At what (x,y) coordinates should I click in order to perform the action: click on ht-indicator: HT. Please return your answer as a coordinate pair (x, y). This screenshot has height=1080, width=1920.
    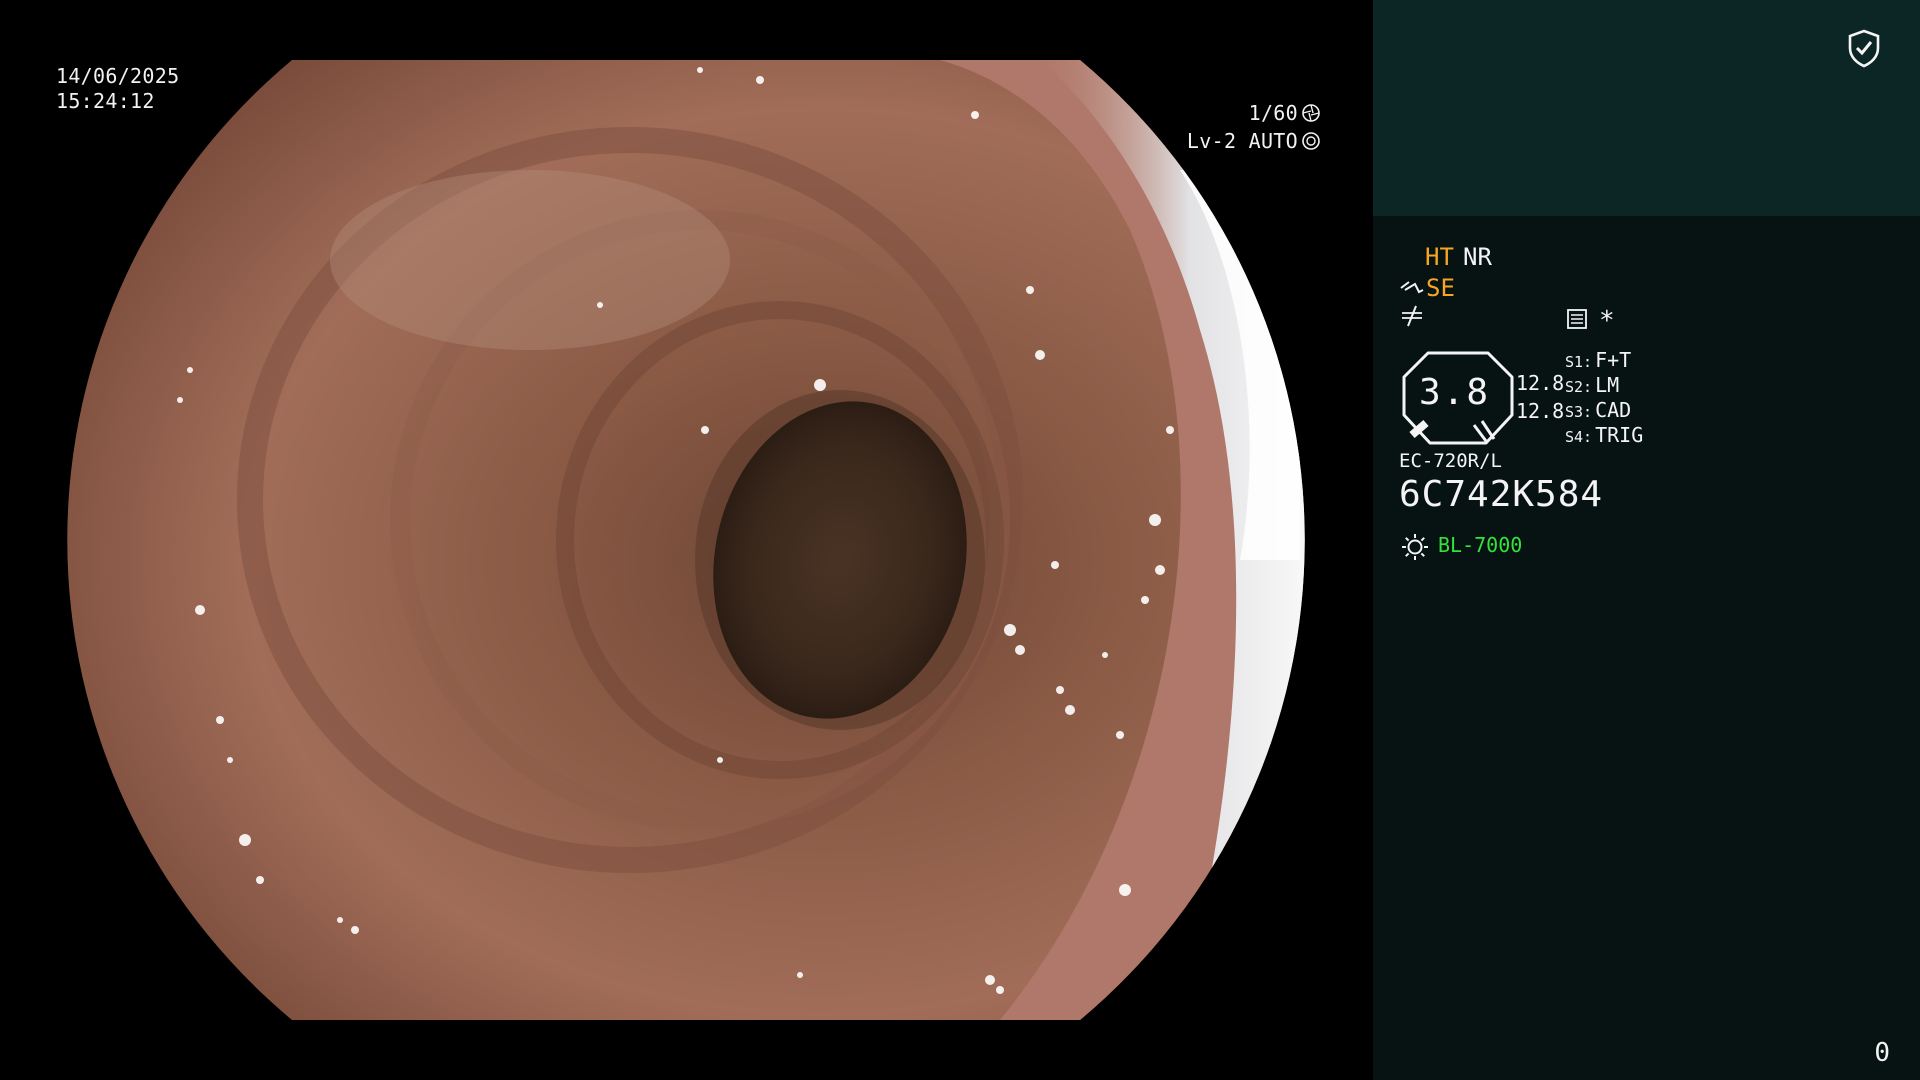
    Looking at the image, I should click on (1439, 257).